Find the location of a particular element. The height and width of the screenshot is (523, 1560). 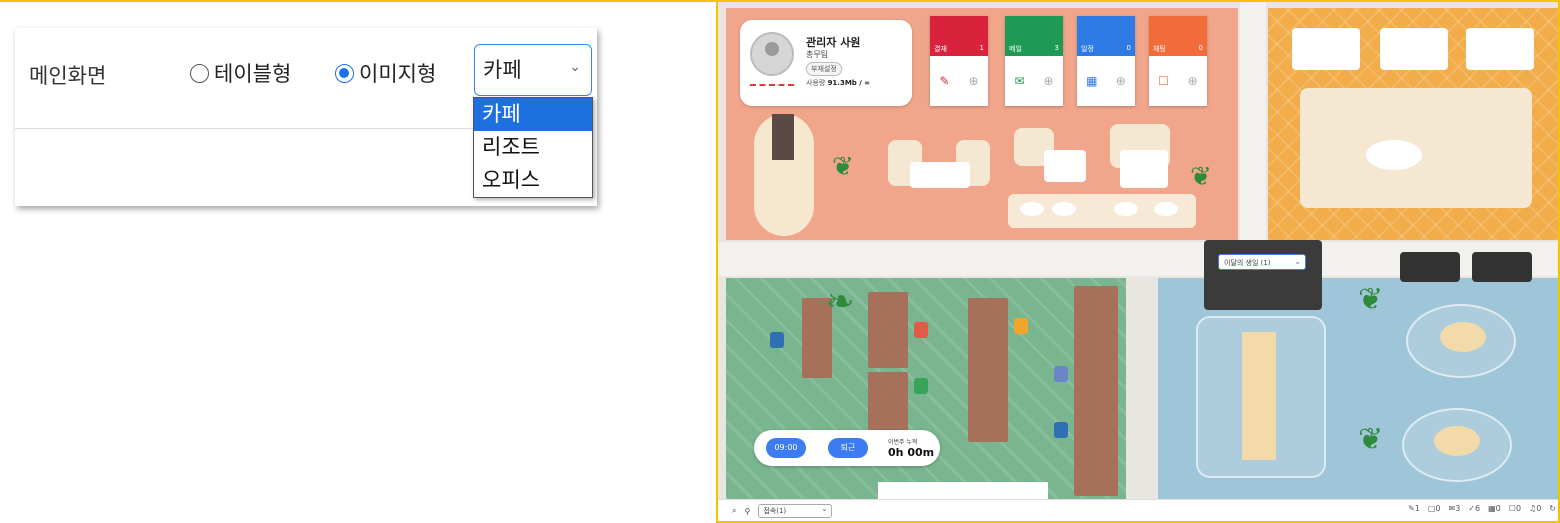

profile-team: 총무팀 is located at coordinates (817, 54).